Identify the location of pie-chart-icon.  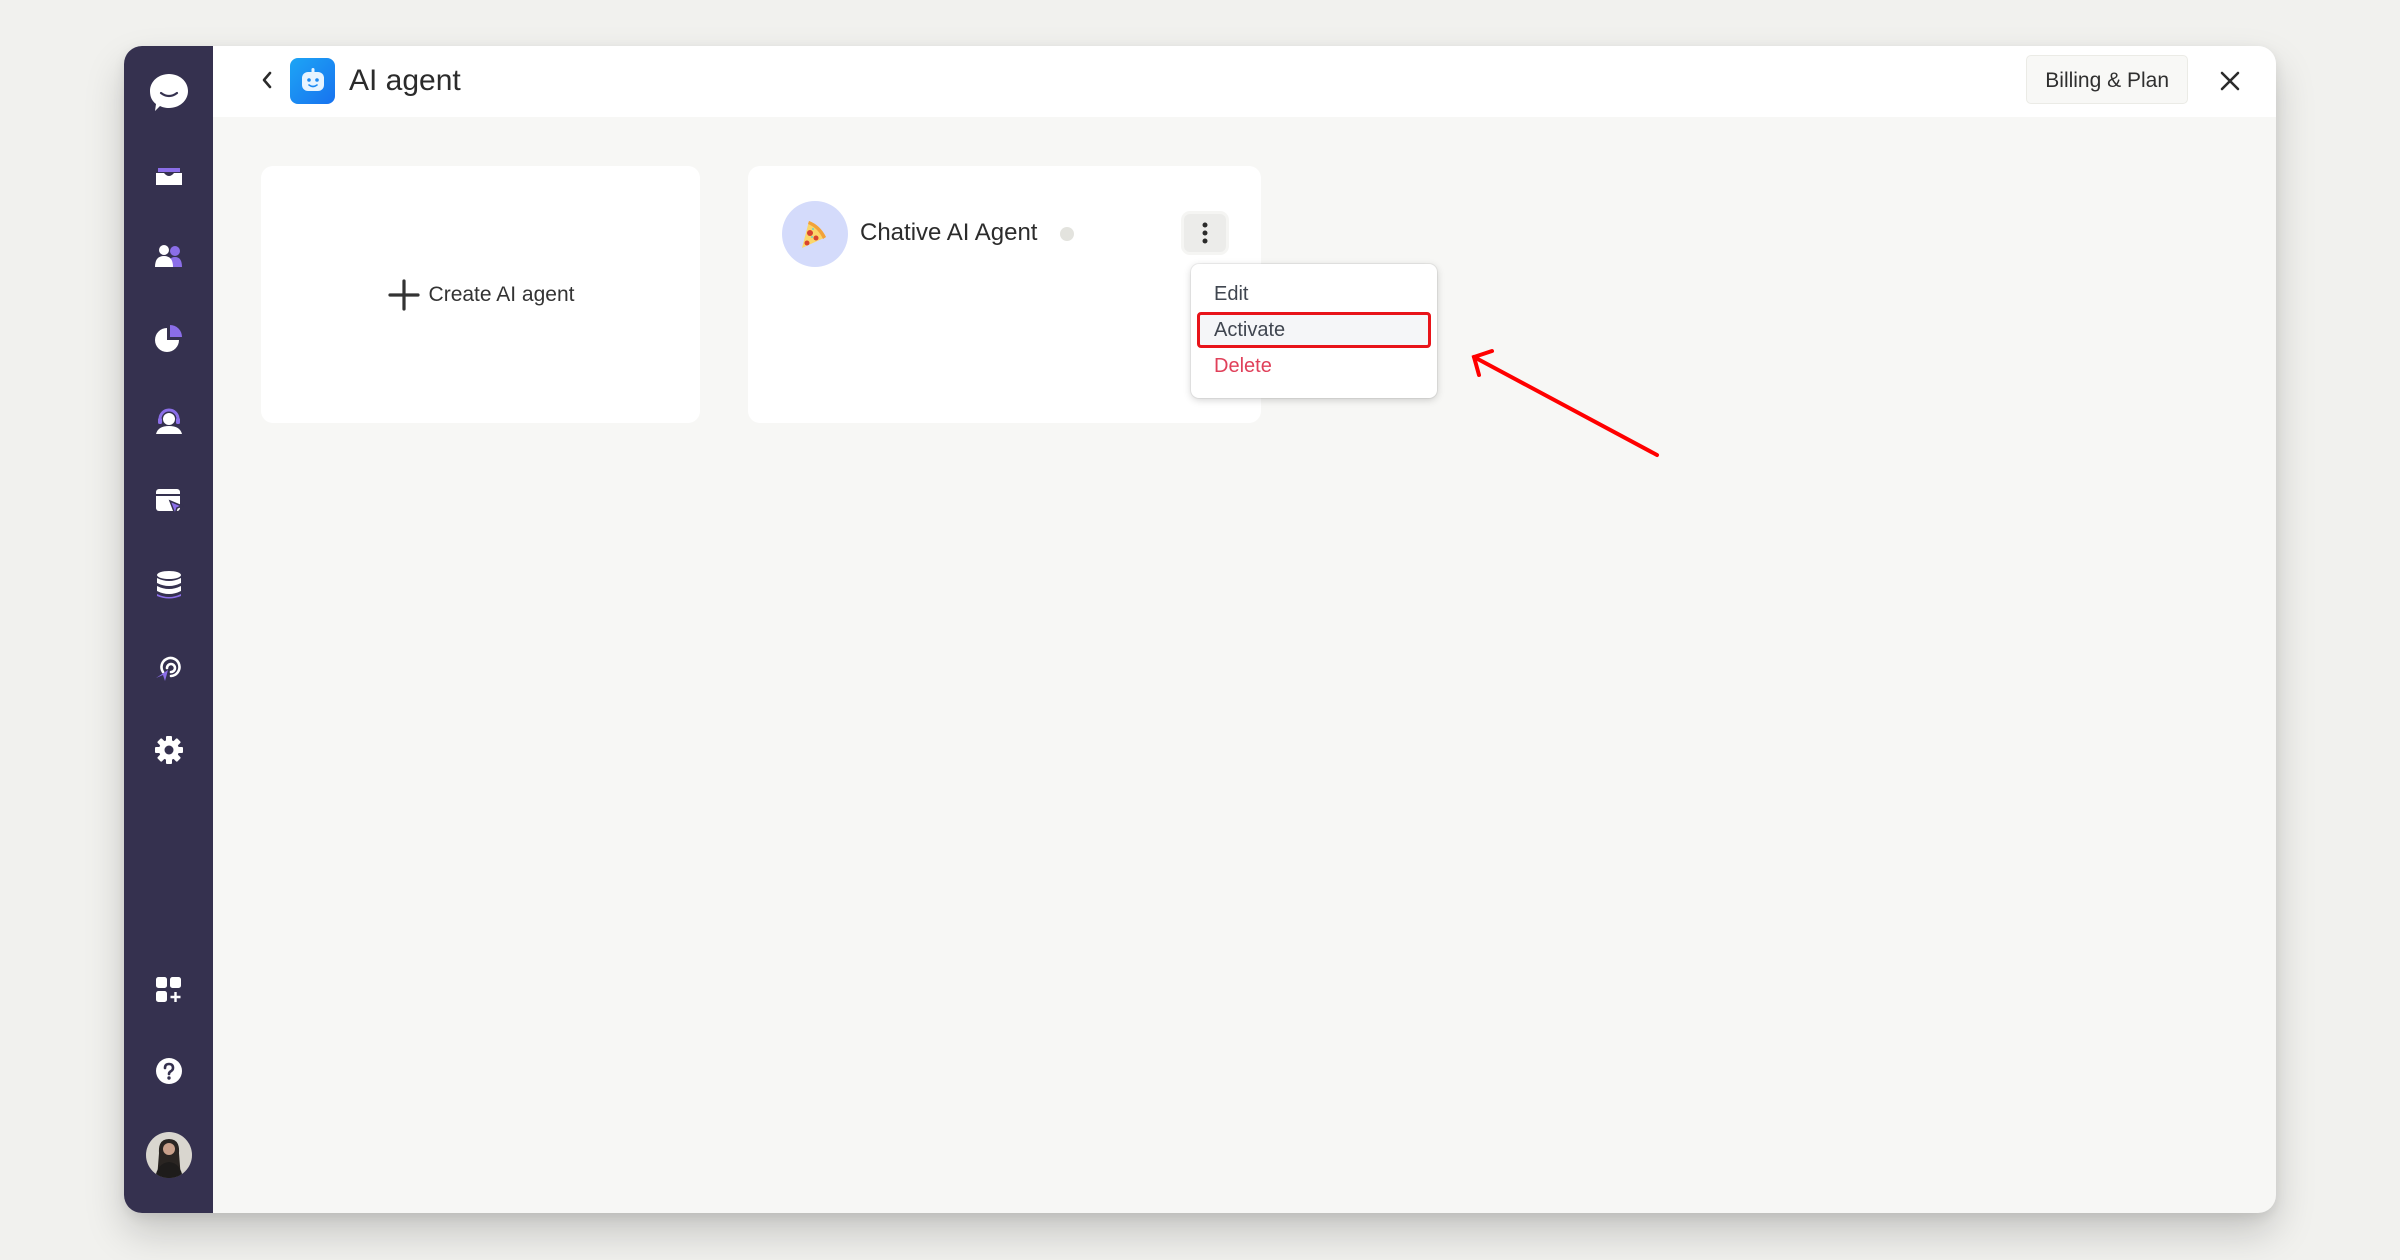
(168, 338).